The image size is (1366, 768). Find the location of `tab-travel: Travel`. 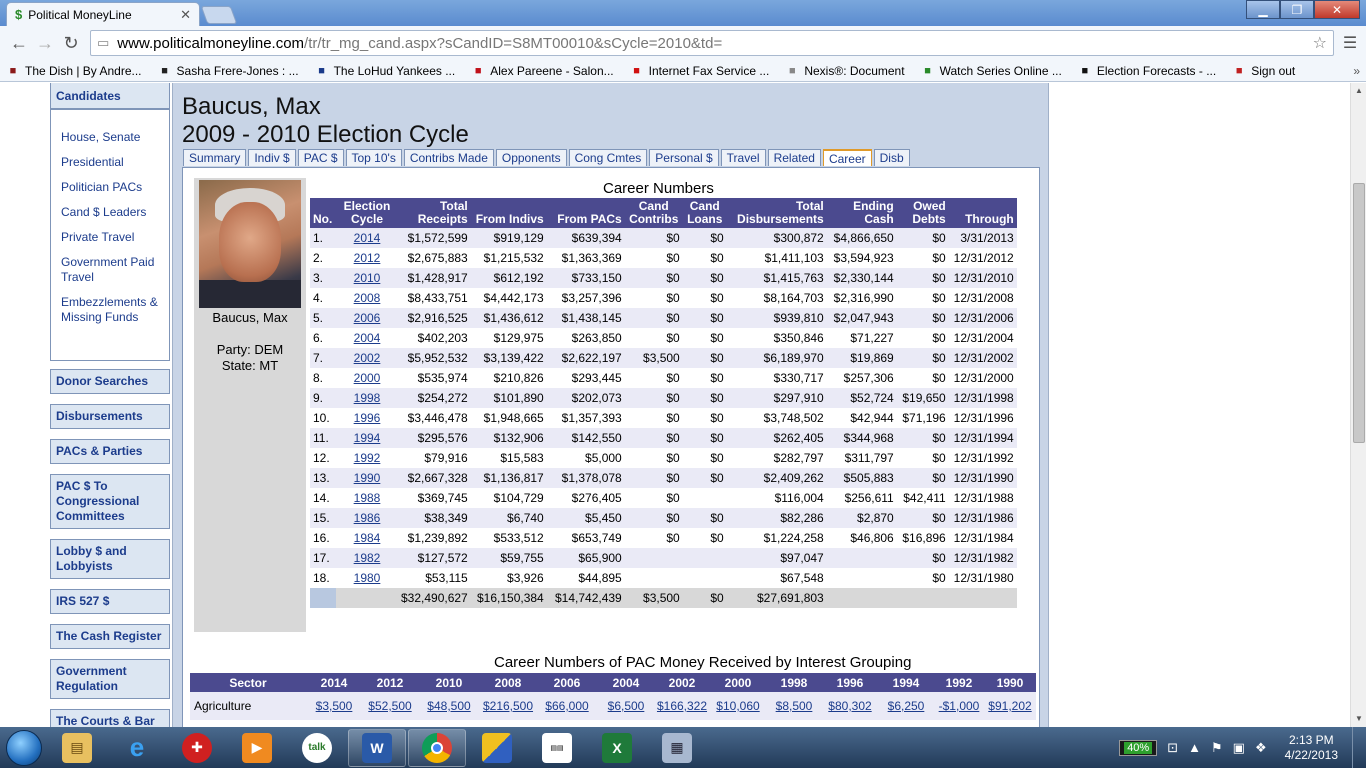

tab-travel: Travel is located at coordinates (743, 157).